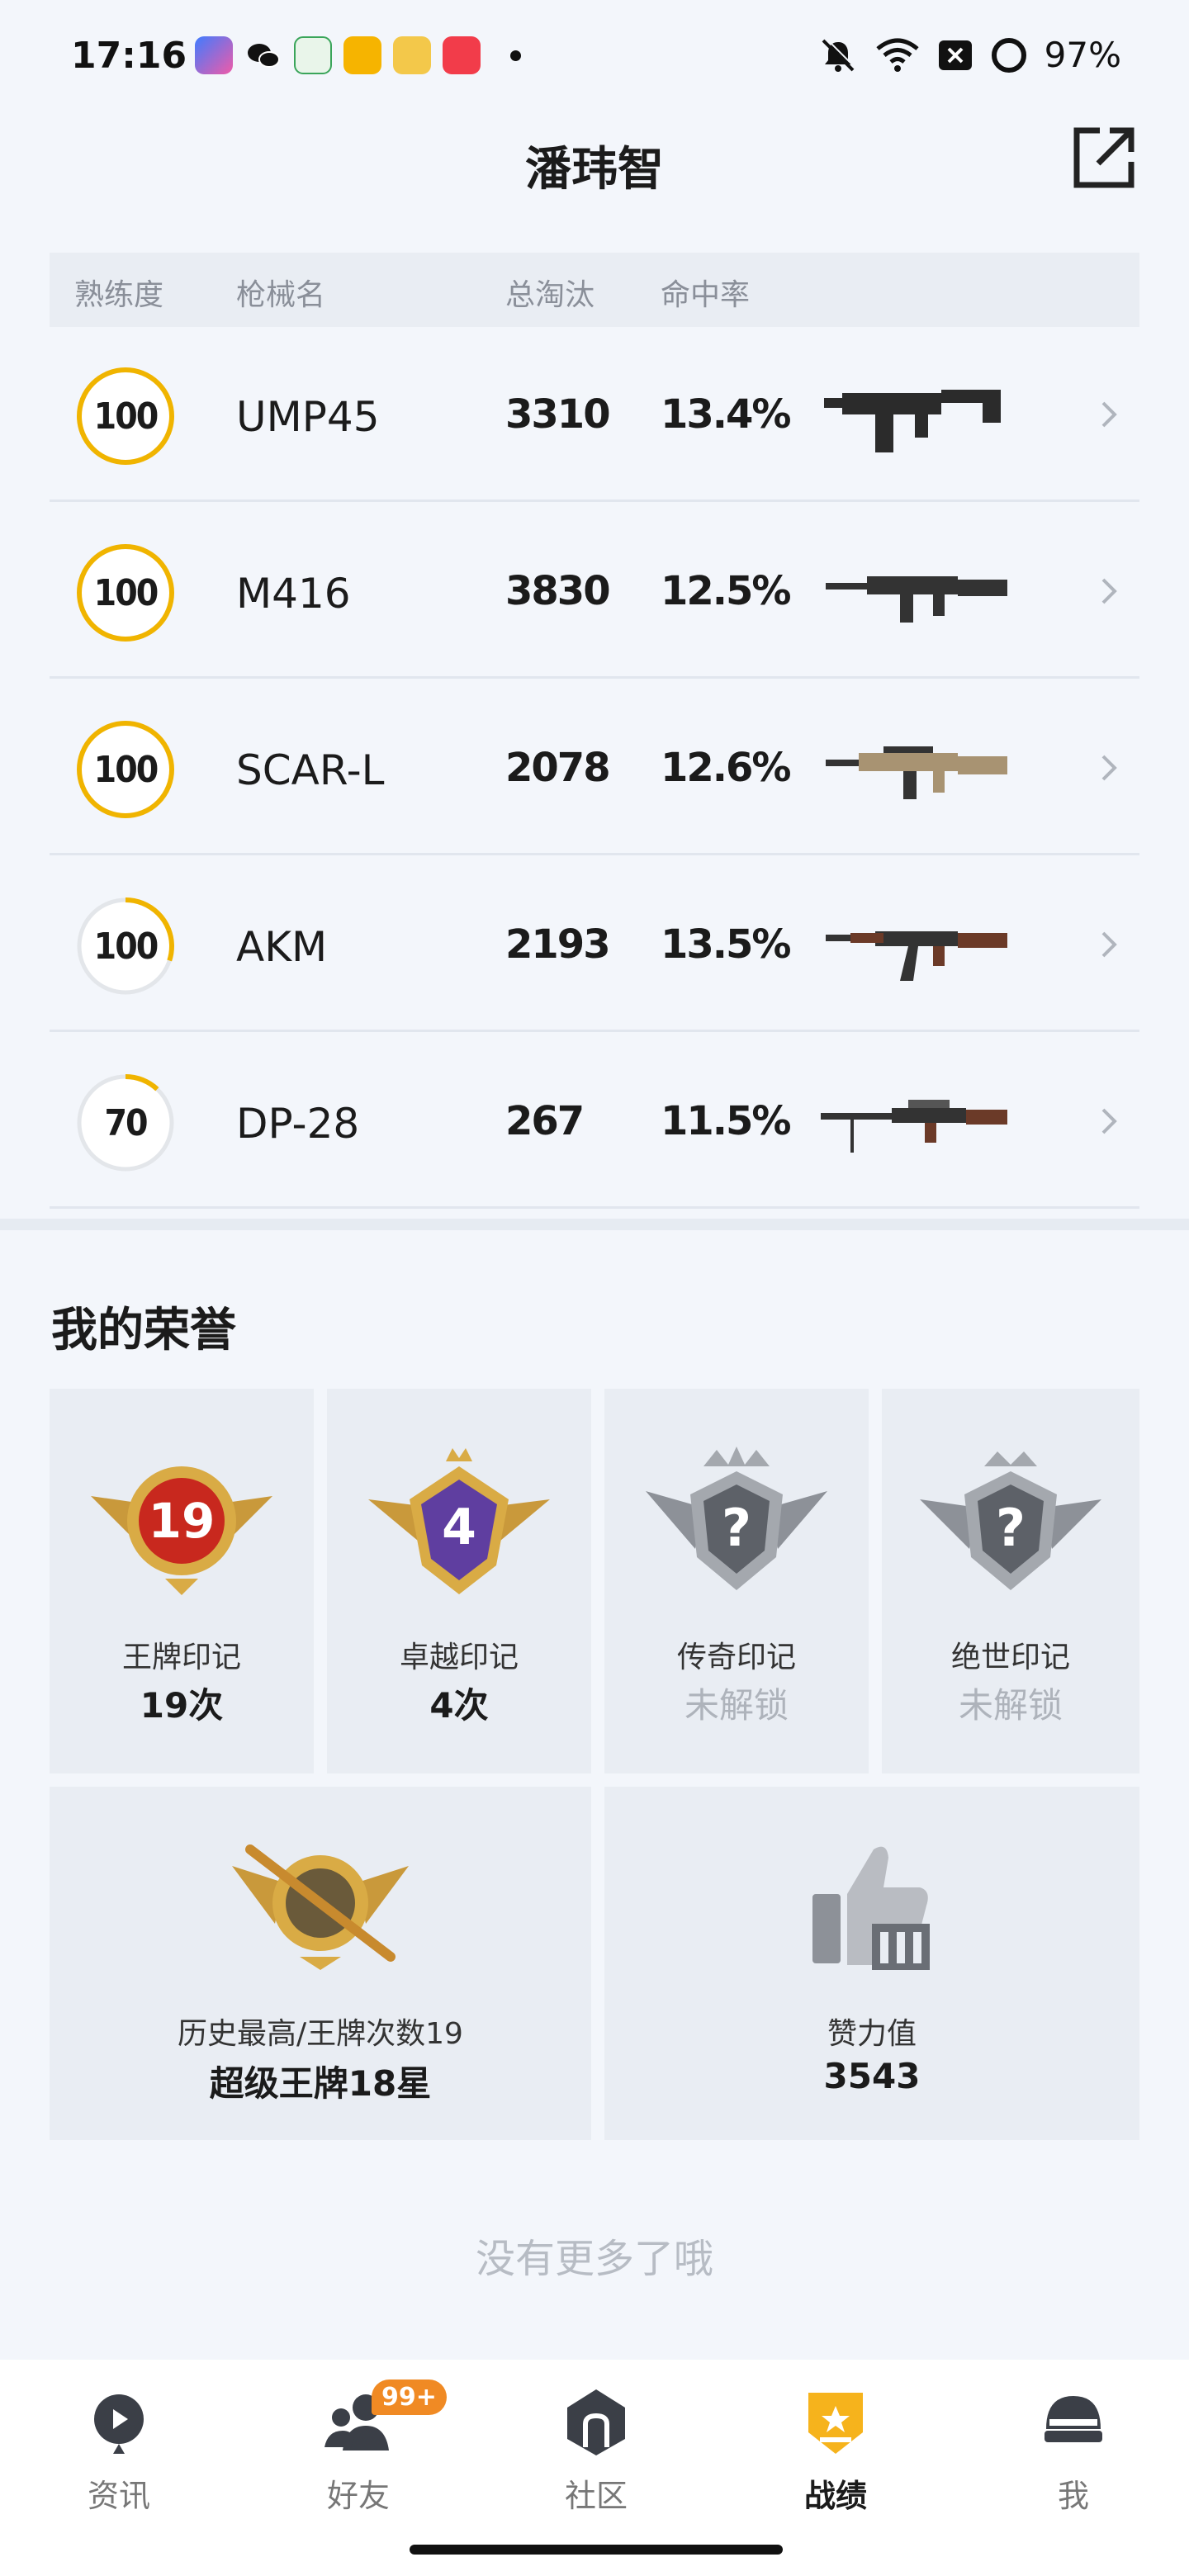 This screenshot has height=2576, width=1189. I want to click on header-proficiency: 熟练度, so click(119, 295).